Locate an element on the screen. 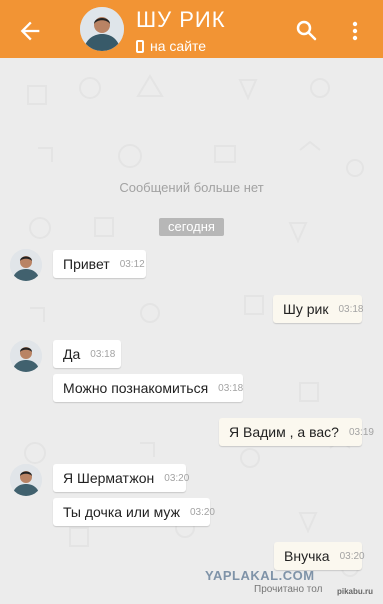 The width and height of the screenshot is (383, 604). empty-history-note: Сообщений больше нет is located at coordinates (191, 187).